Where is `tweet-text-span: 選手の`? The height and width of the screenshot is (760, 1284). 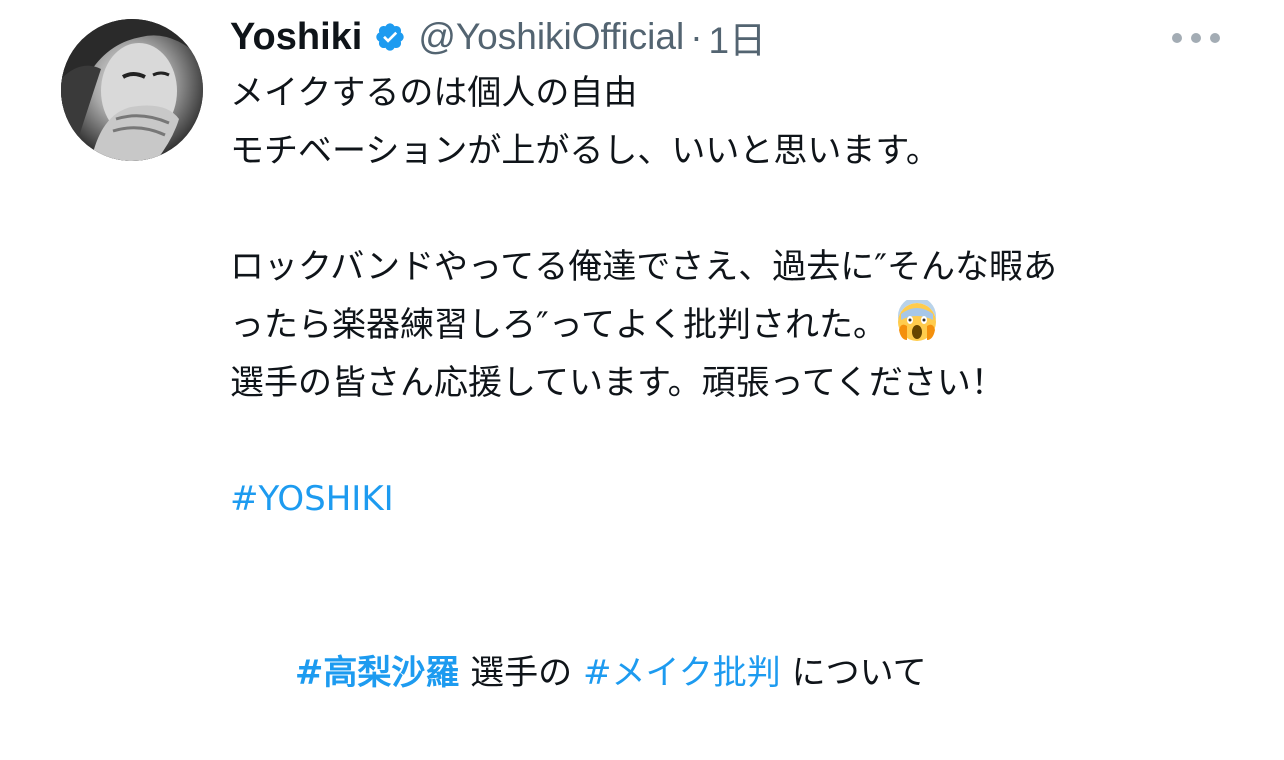 tweet-text-span: 選手の is located at coordinates (521, 673).